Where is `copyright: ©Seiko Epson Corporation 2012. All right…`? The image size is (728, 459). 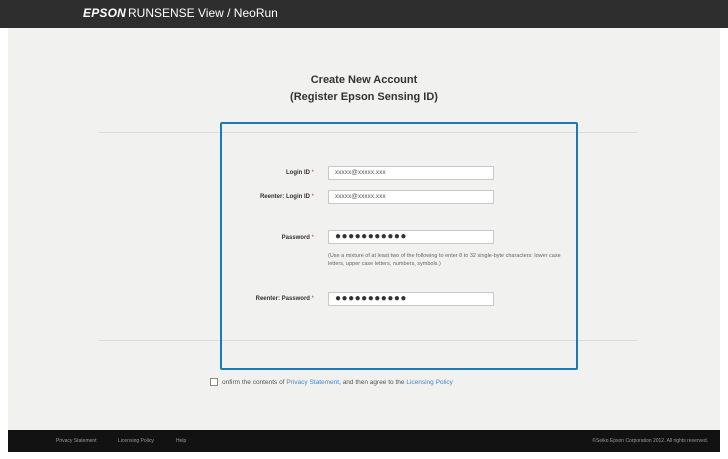
copyright: ©Seiko Epson Corporation 2012. All right… is located at coordinates (650, 441).